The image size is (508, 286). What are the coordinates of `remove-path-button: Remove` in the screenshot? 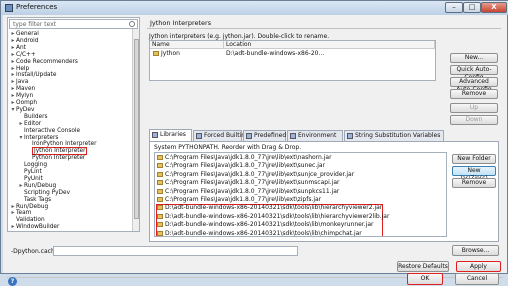 It's located at (474, 183).